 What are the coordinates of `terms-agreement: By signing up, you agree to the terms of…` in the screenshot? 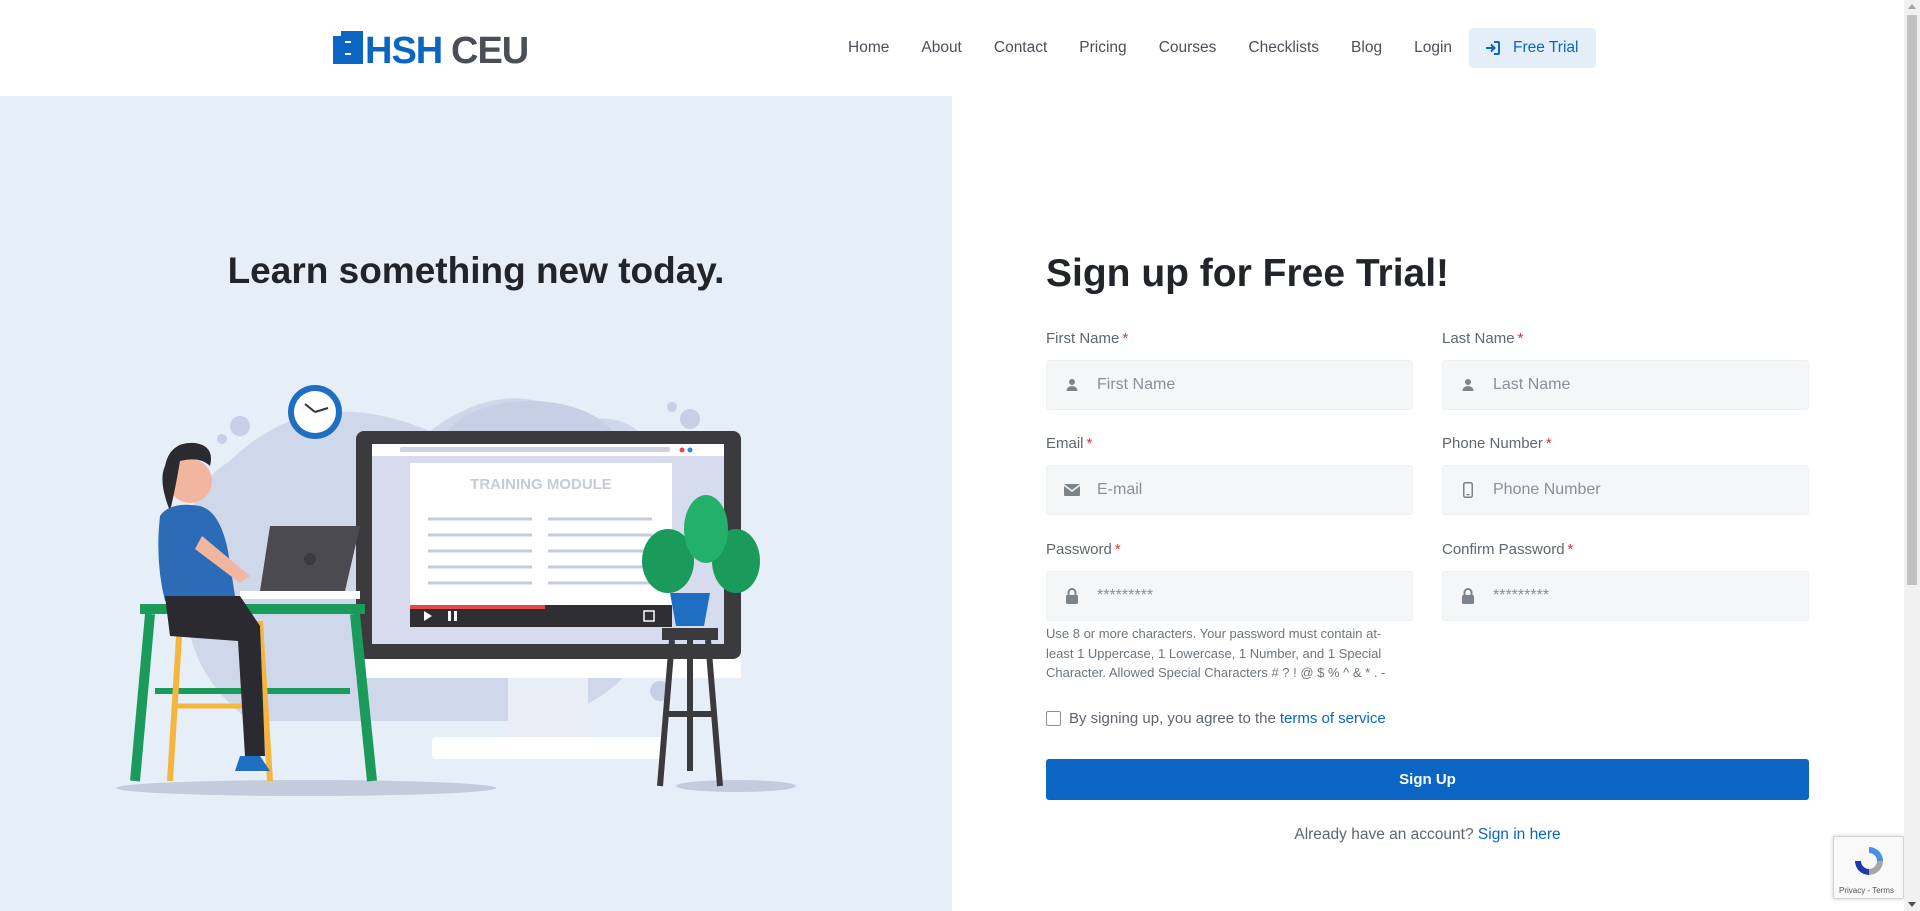 It's located at (1216, 718).